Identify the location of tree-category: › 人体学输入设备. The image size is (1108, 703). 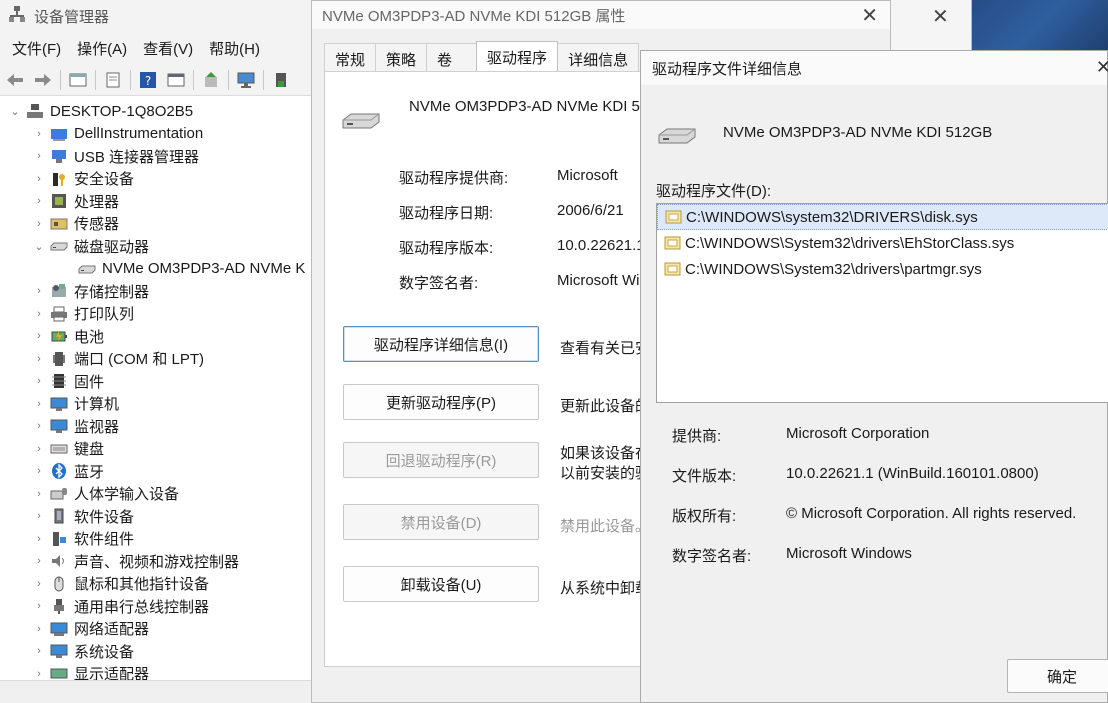
(160, 494).